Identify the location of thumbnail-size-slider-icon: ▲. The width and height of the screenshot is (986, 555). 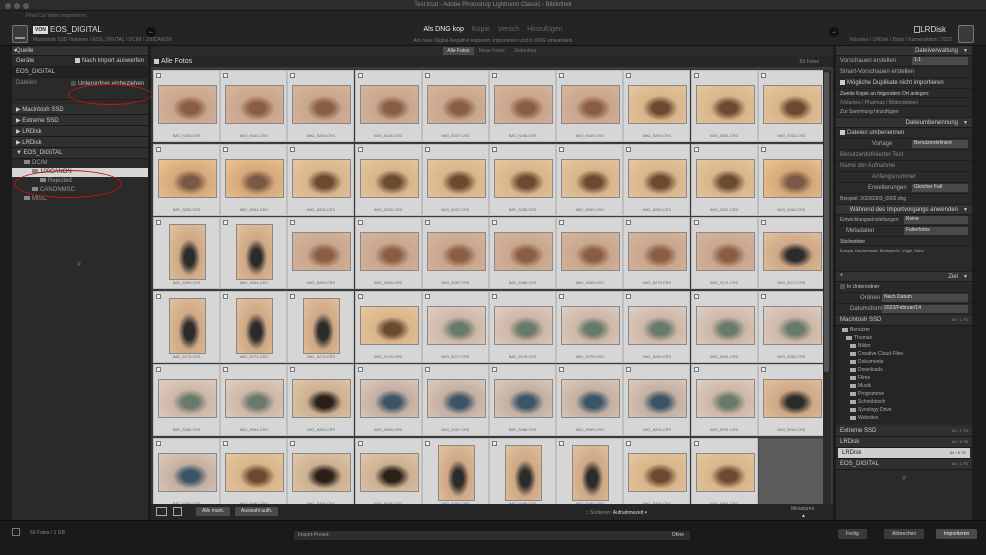
(803, 516).